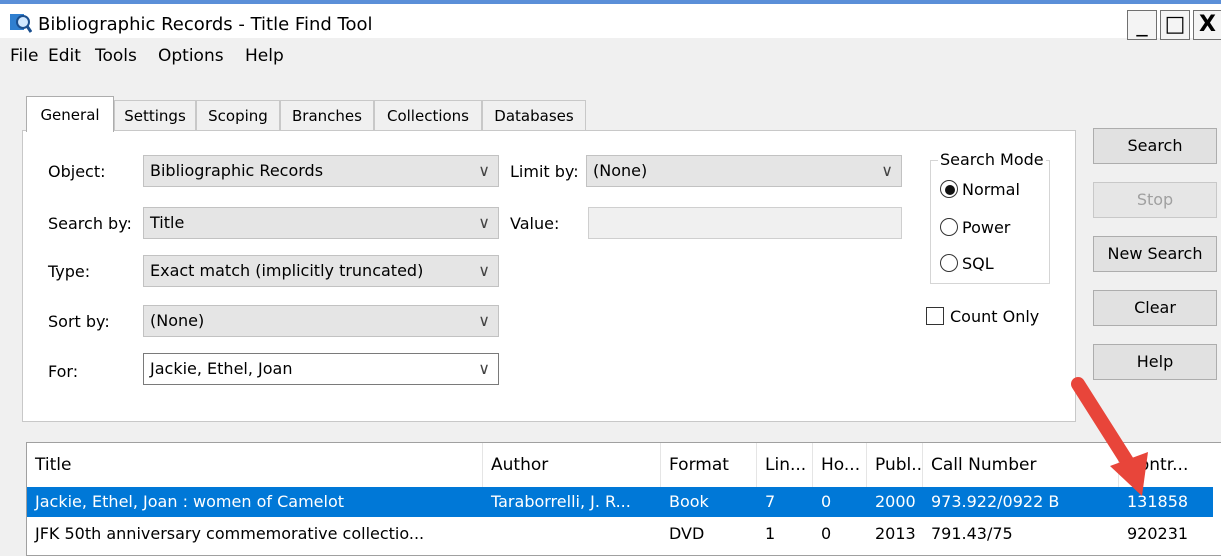  What do you see at coordinates (321, 223) in the screenshot?
I see `search-by-combo: Title ∨` at bounding box center [321, 223].